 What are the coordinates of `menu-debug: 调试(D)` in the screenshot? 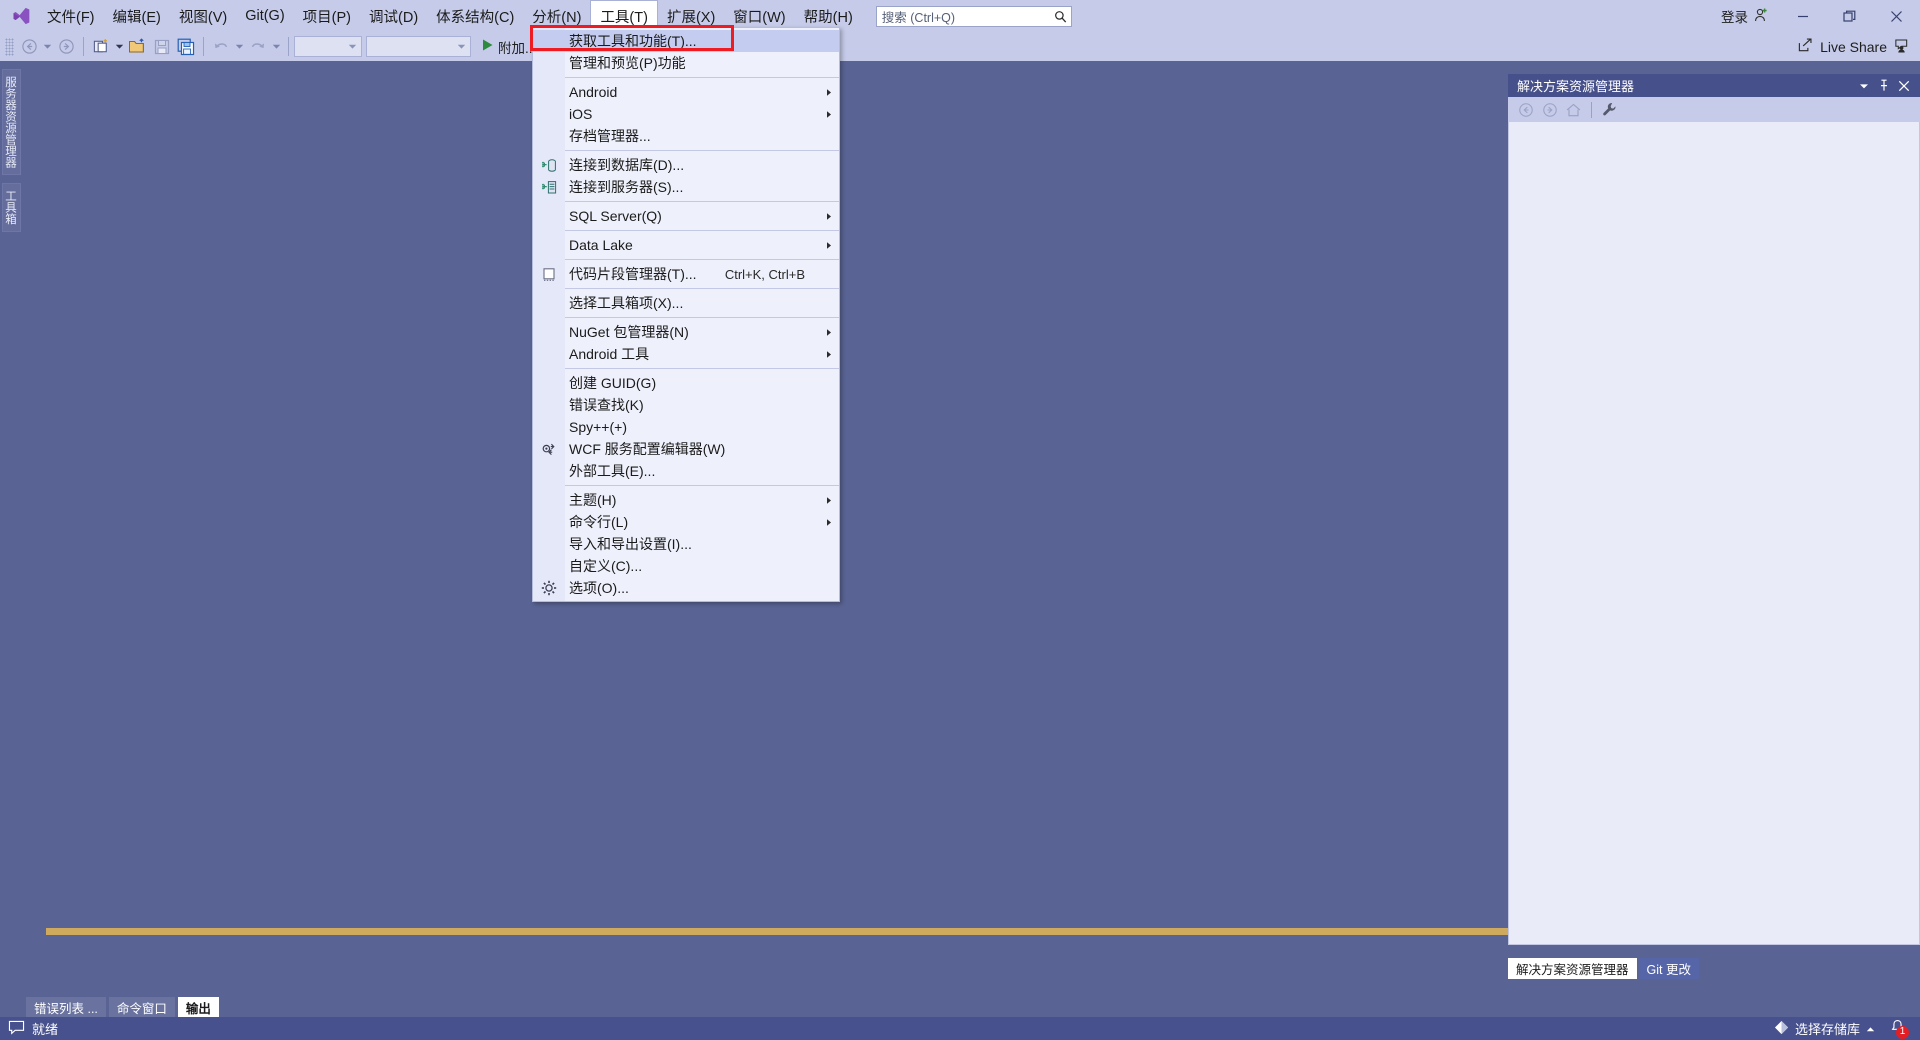 It's located at (393, 16).